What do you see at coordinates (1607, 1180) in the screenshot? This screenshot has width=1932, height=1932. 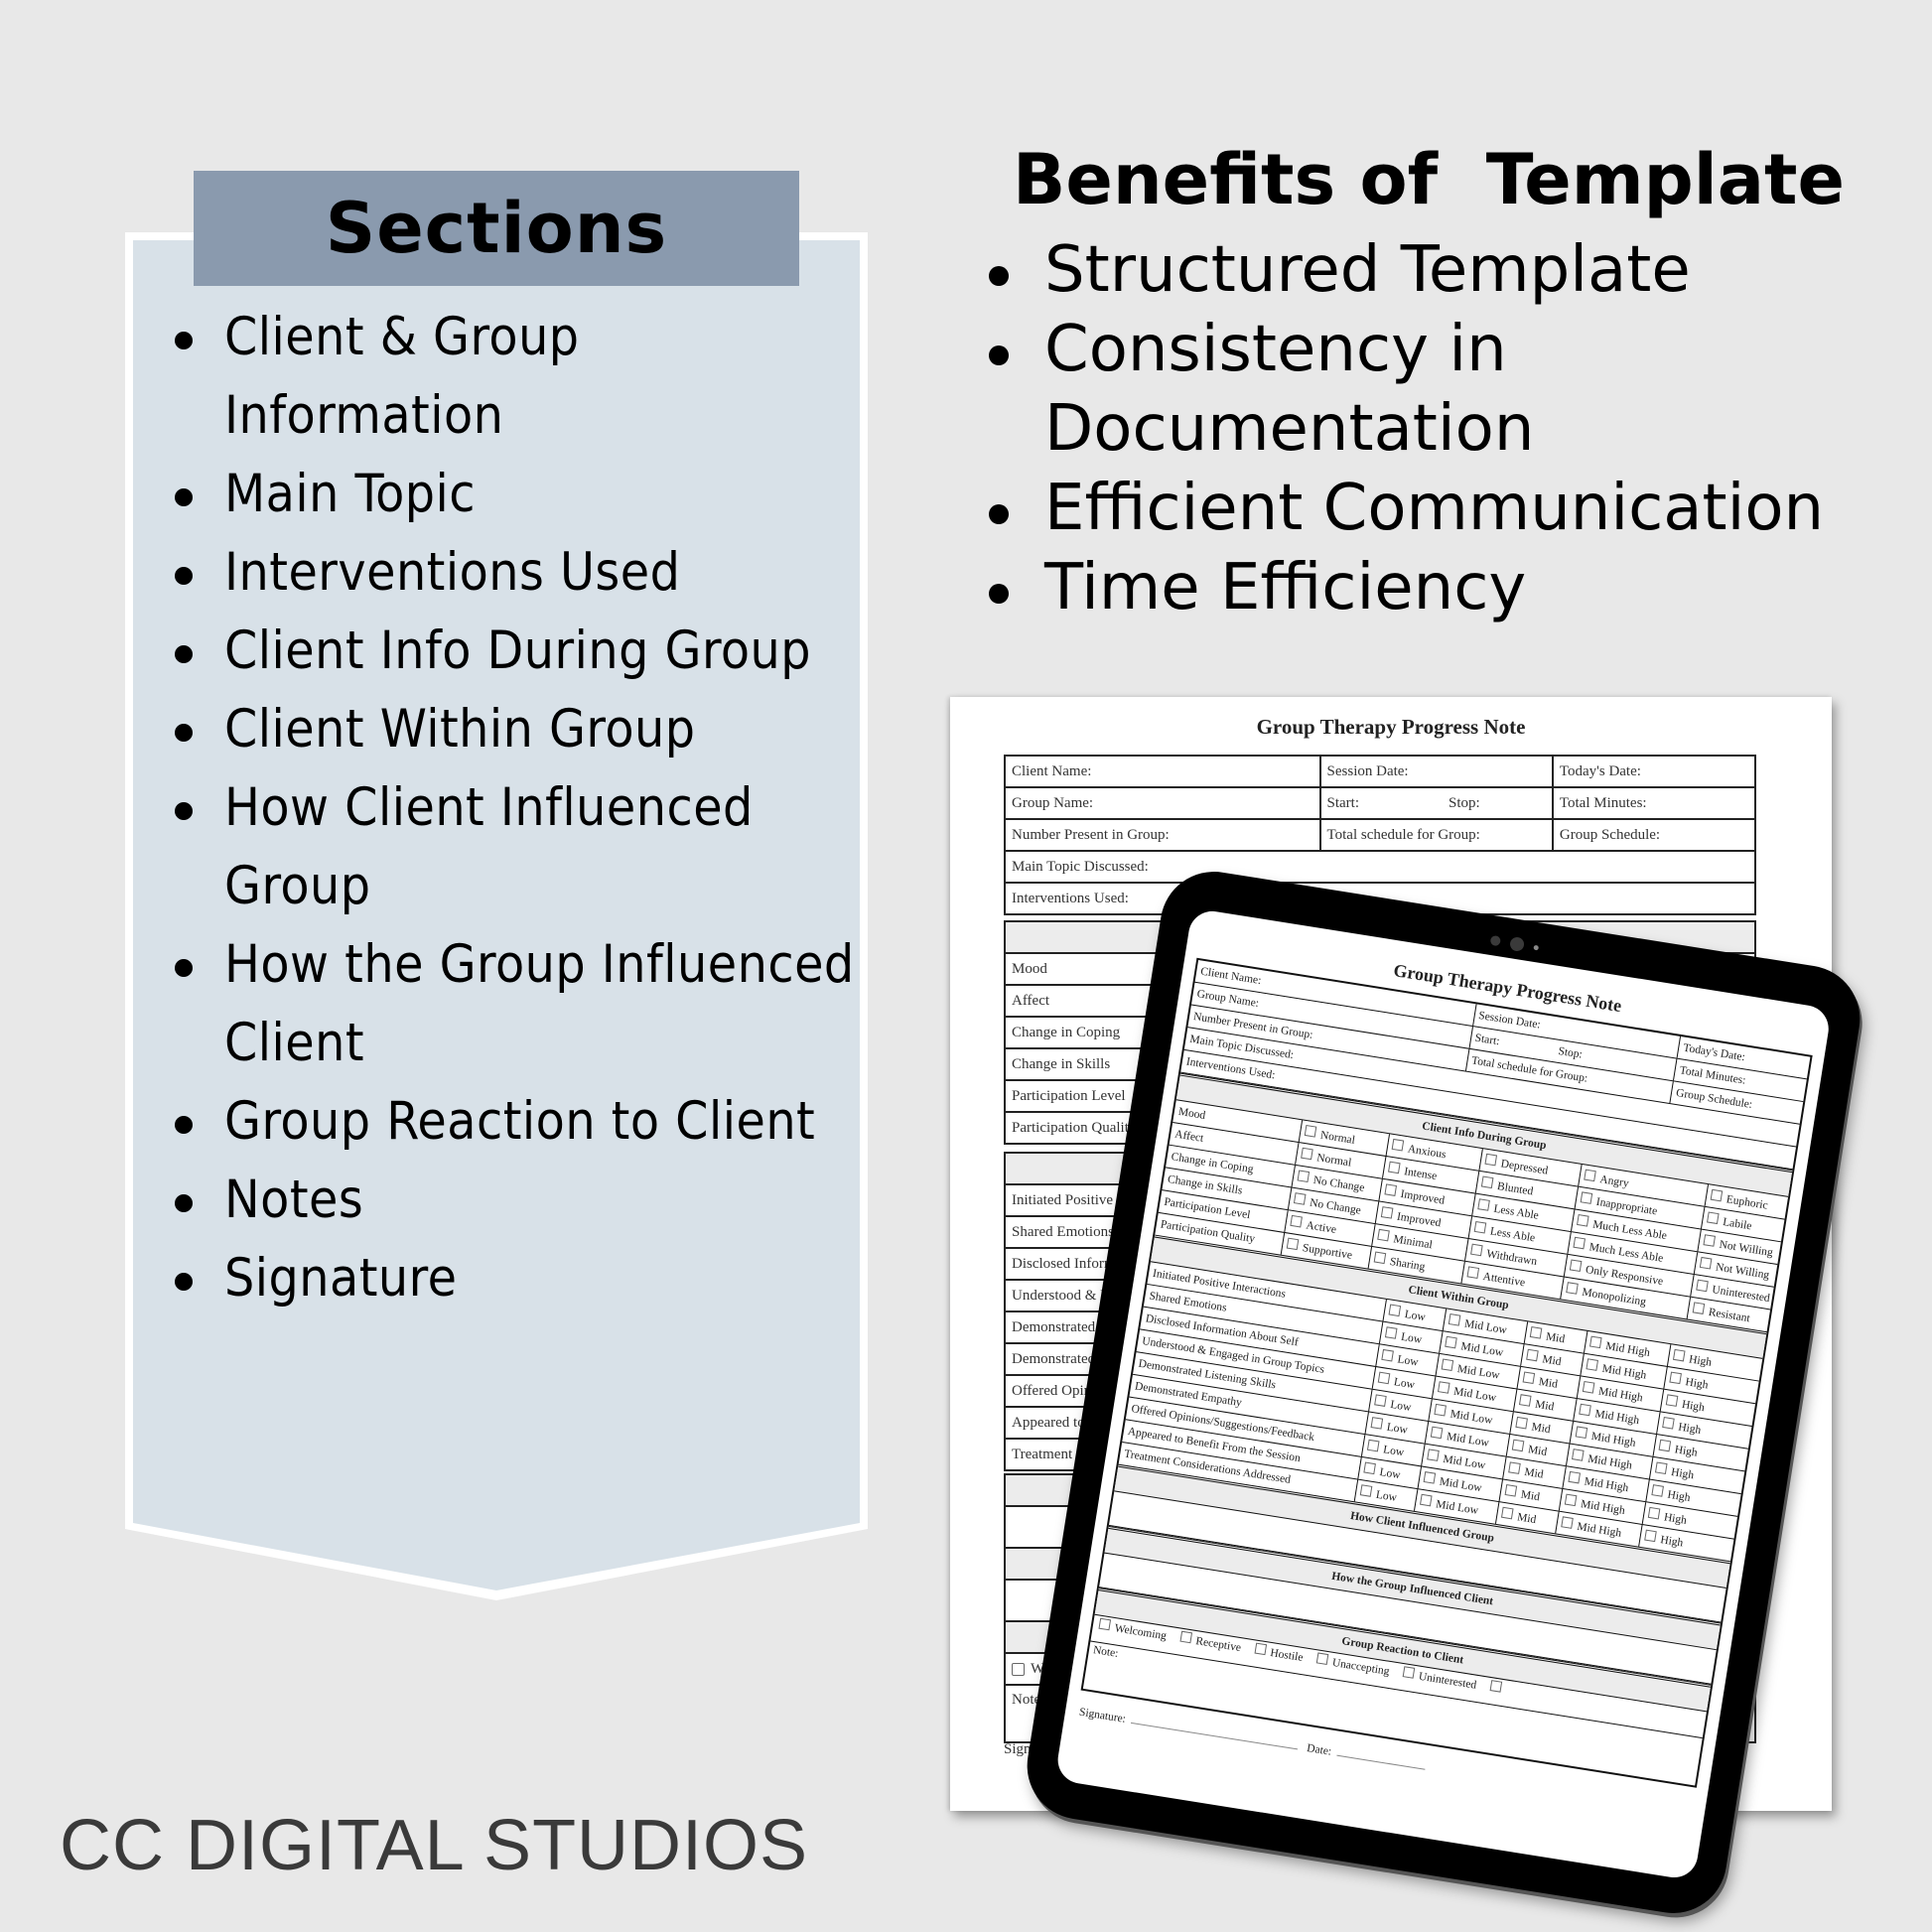 I see `checkbox-option: Angry` at bounding box center [1607, 1180].